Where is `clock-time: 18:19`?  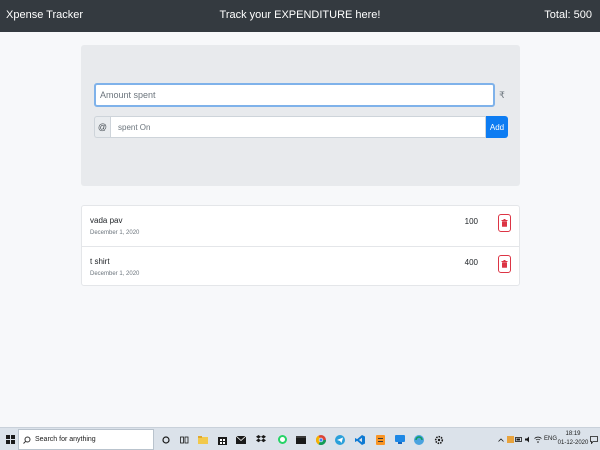
clock-time: 18:19 is located at coordinates (573, 434).